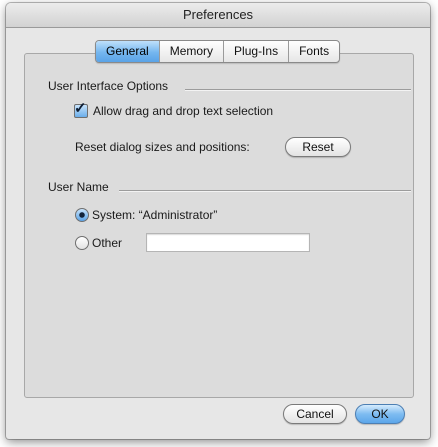 This screenshot has width=438, height=447. What do you see at coordinates (82, 243) in the screenshot?
I see `other-radio` at bounding box center [82, 243].